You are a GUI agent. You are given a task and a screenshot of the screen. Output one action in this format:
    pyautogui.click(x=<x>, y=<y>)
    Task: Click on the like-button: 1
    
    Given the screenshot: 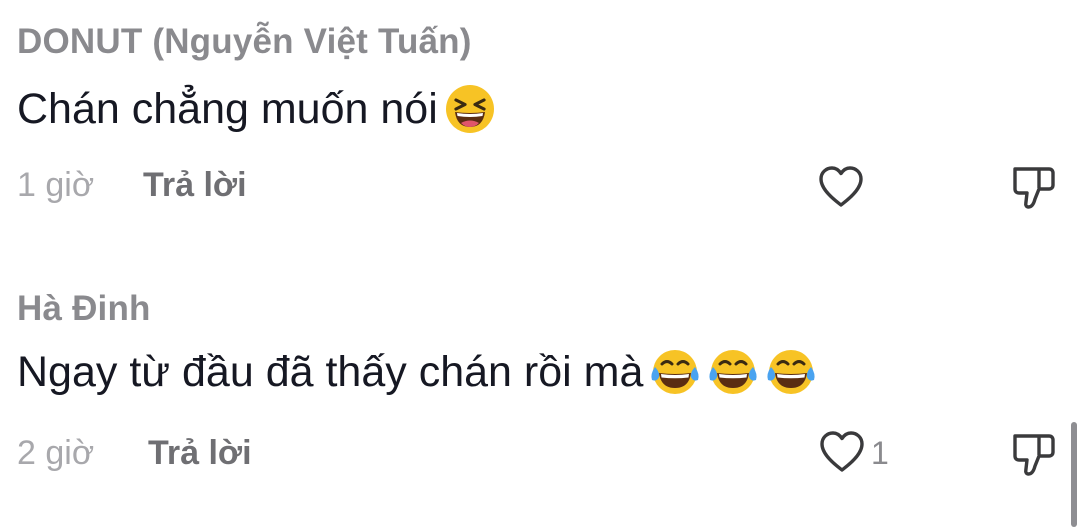 What is the action you would take?
    pyautogui.click(x=853, y=453)
    